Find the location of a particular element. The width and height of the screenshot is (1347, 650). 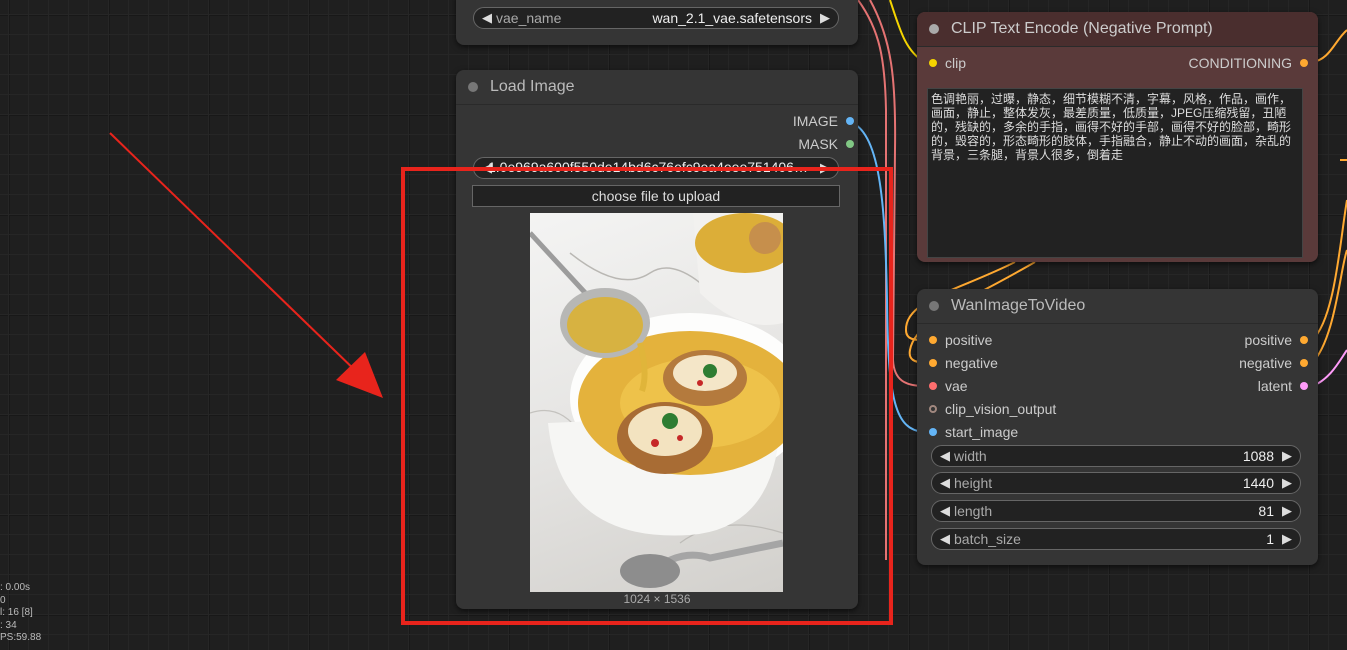

output-latent: latent is located at coordinates (1285, 386).